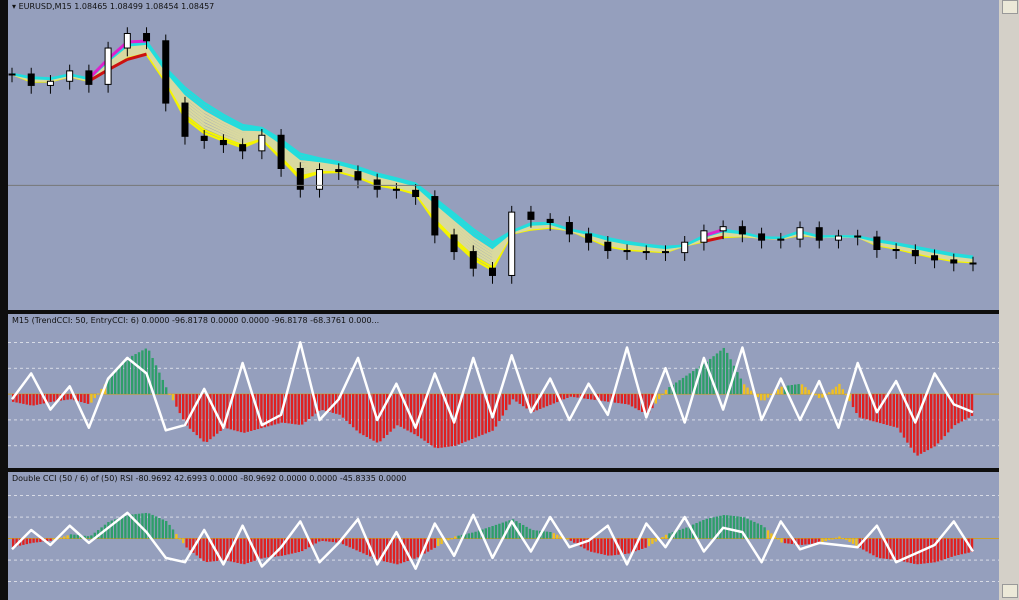 This screenshot has width=1019, height=600. What do you see at coordinates (1009, 300) in the screenshot?
I see `vertical-scrollbar` at bounding box center [1009, 300].